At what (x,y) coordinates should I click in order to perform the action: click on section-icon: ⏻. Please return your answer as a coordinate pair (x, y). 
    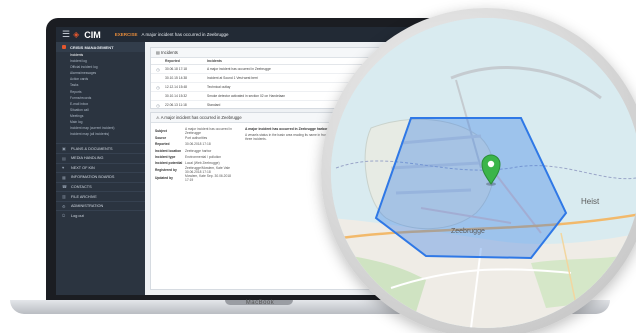
    Looking at the image, I should click on (64, 216).